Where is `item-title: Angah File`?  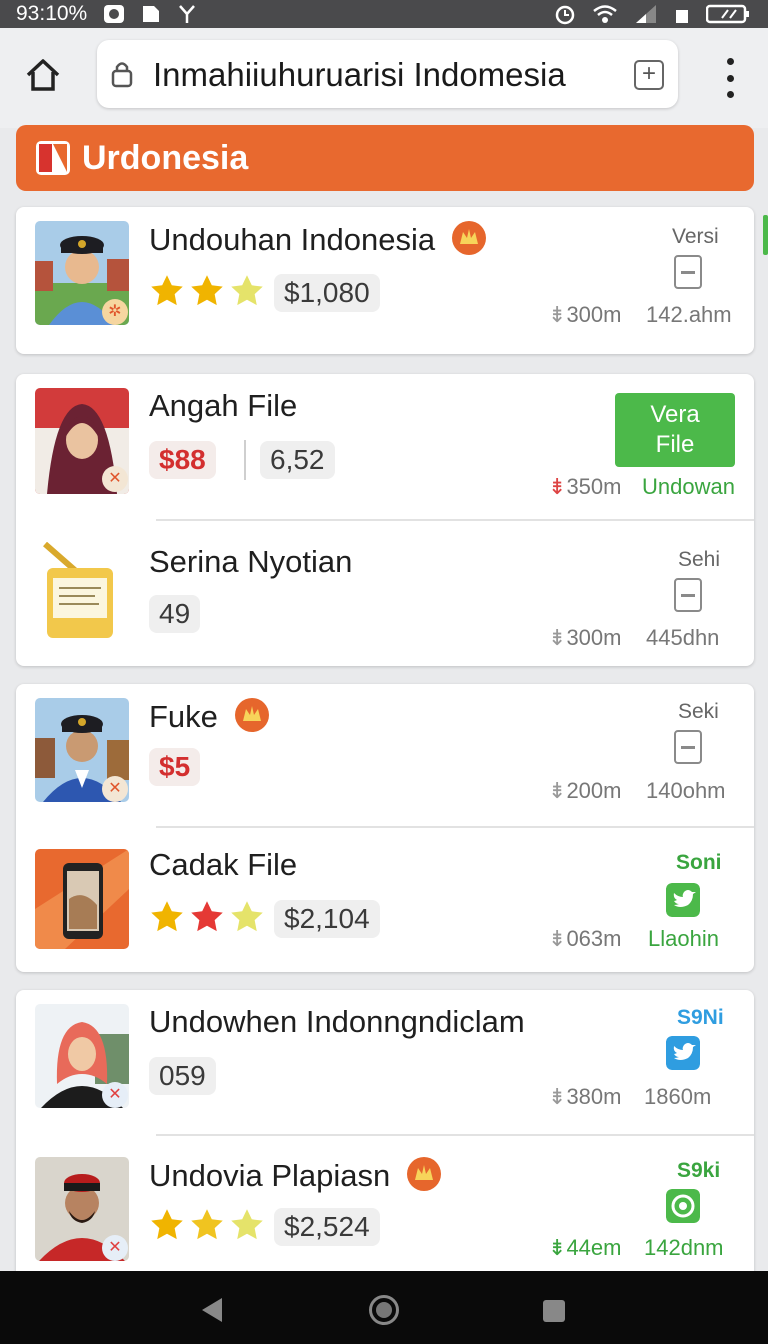
item-title: Angah File is located at coordinates (223, 405).